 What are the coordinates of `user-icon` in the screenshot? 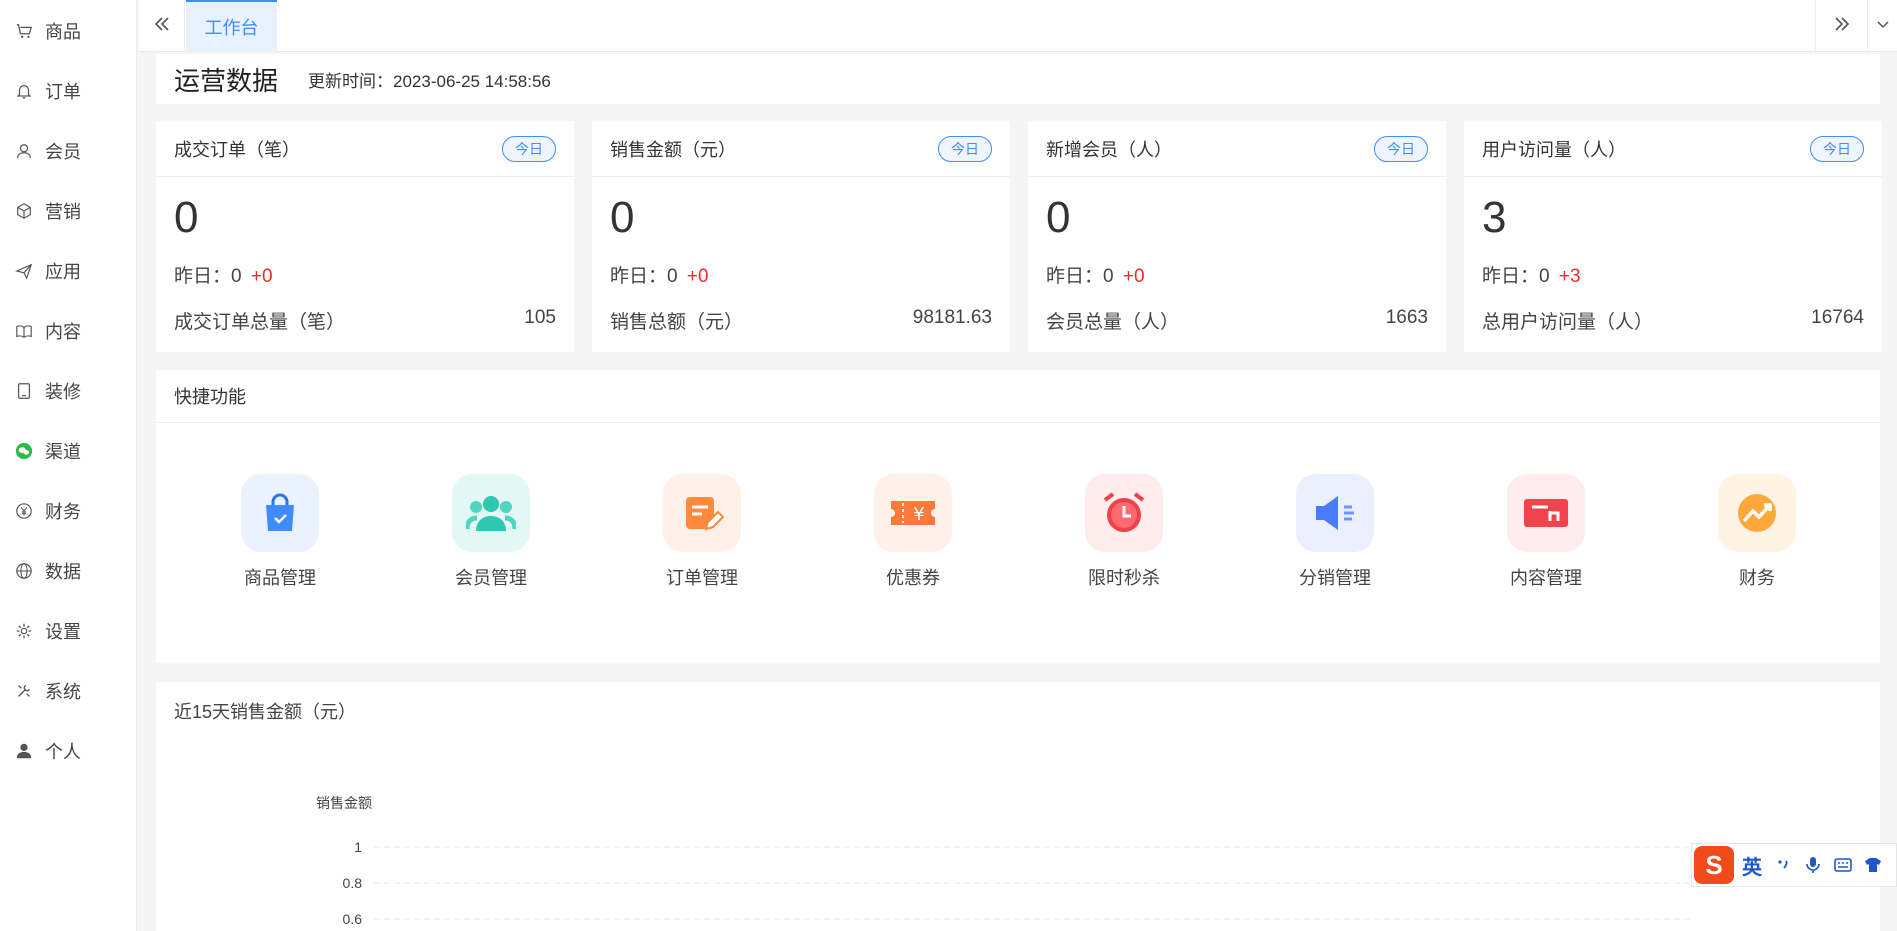 It's located at (24, 151).